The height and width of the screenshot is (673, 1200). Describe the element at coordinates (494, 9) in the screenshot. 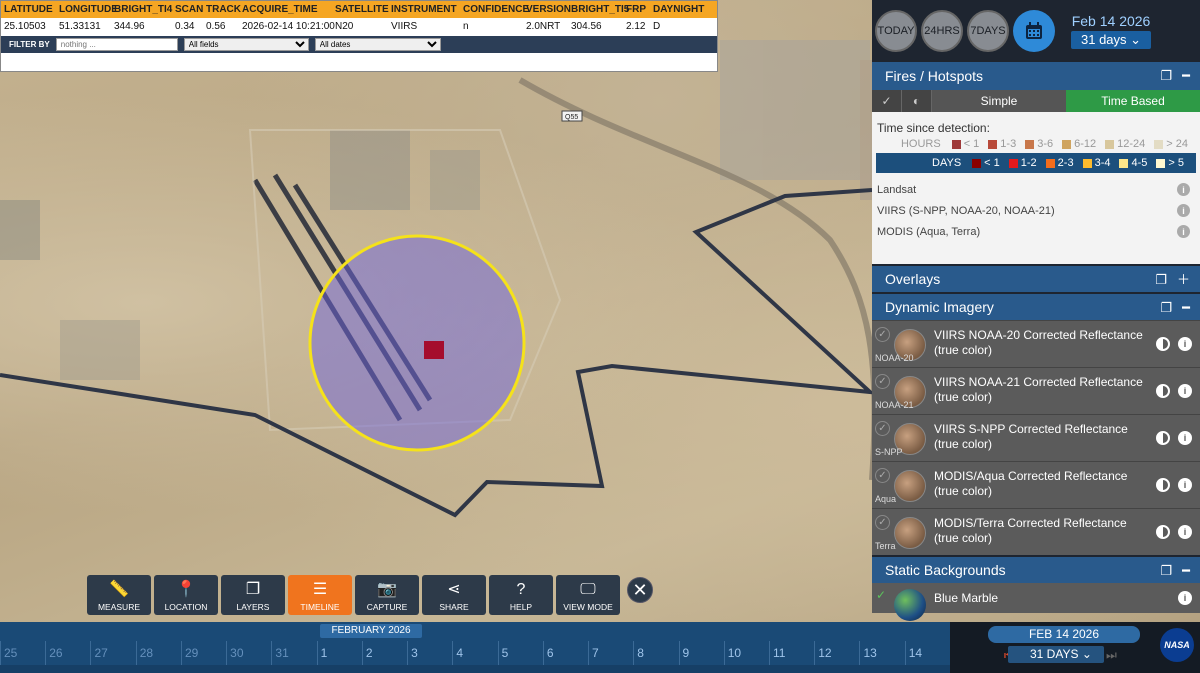

I see `column-header: CONFIDENCE` at that location.